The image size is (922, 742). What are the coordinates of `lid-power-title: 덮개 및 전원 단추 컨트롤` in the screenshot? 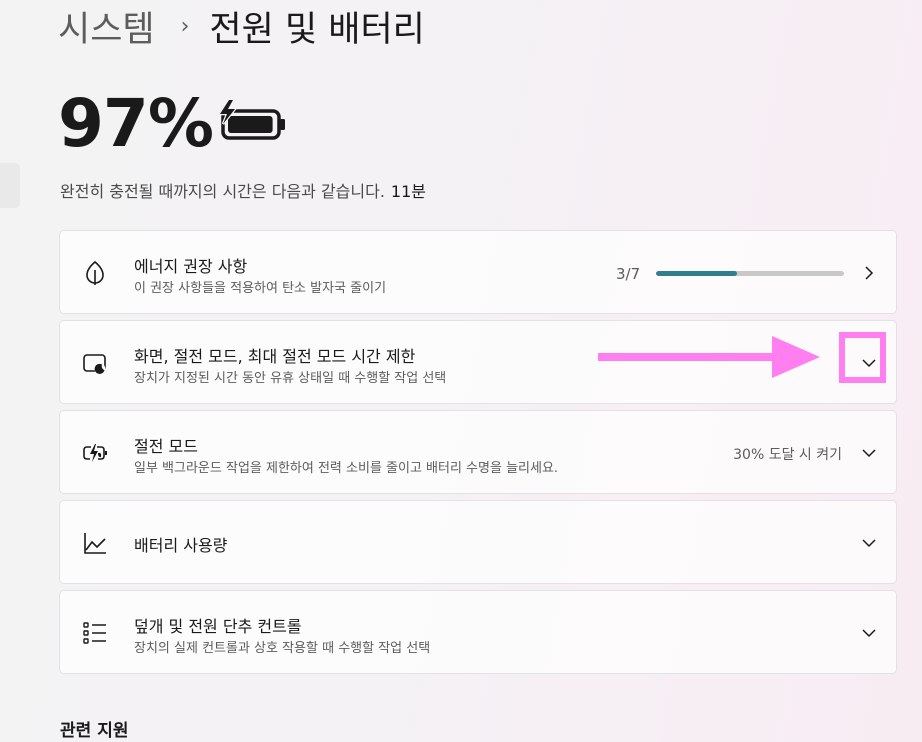 It's located at (218, 626).